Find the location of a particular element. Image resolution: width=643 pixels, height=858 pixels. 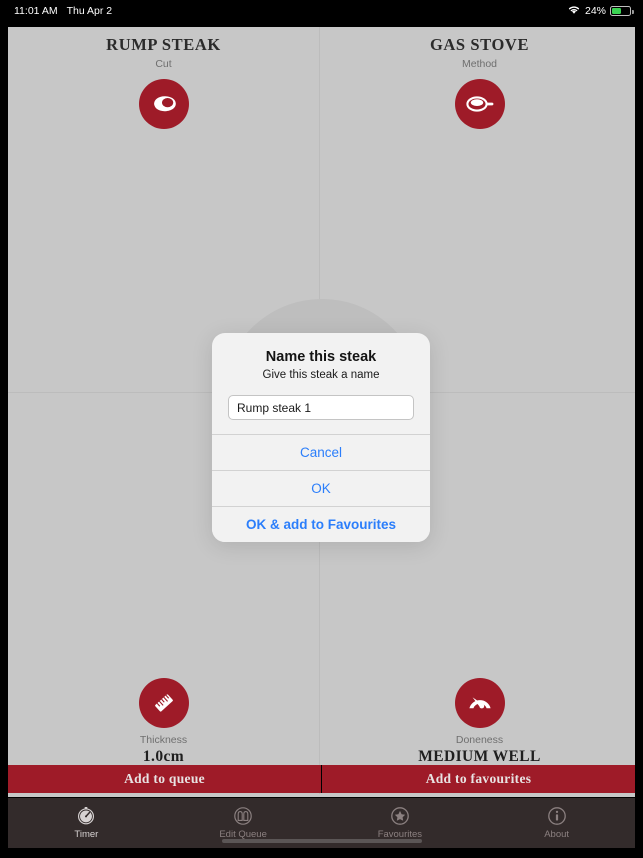

dialog-header: Name this steak Give this steak a name is located at coordinates (321, 364).